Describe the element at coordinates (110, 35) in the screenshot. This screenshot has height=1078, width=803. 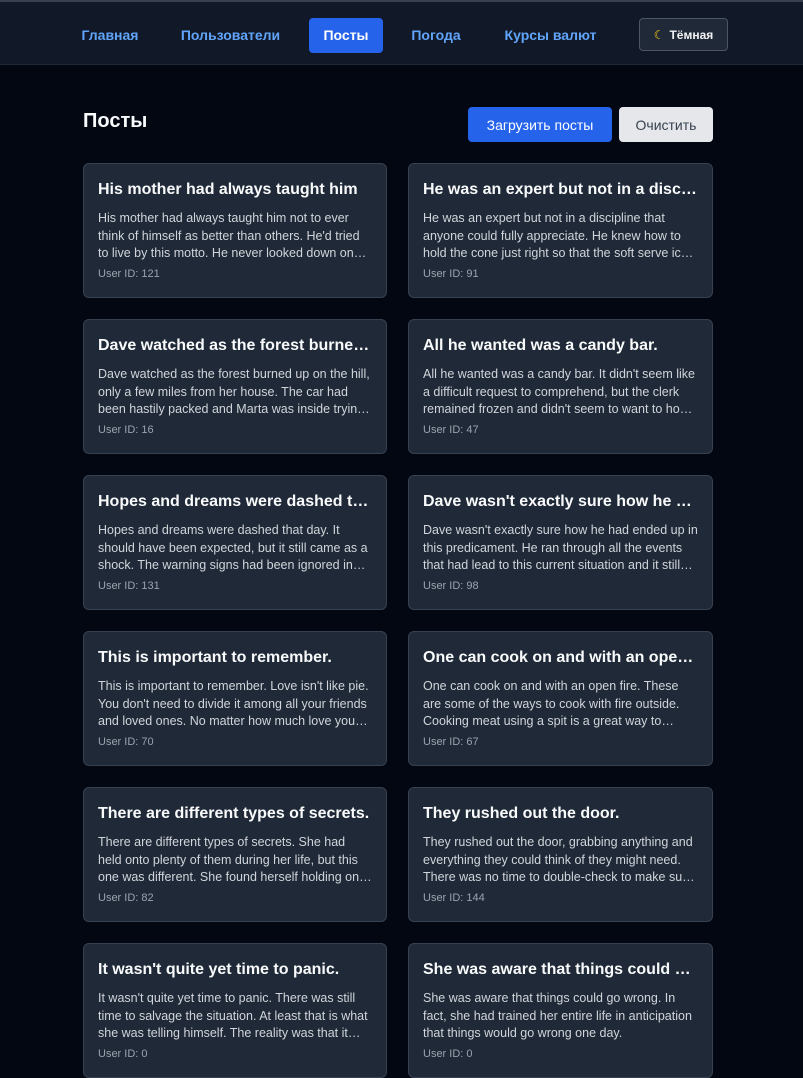
I see `nav-home: Главная` at that location.